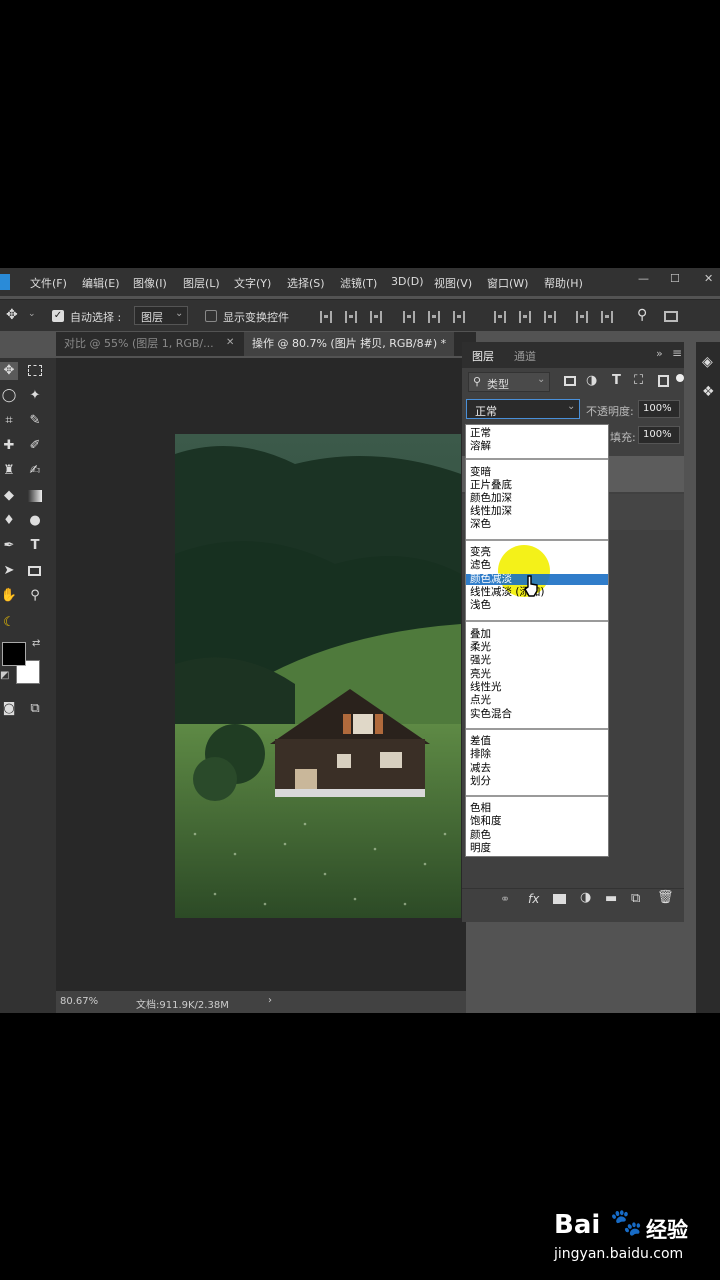  I want to click on menu-type: 文字(Y), so click(252, 283).